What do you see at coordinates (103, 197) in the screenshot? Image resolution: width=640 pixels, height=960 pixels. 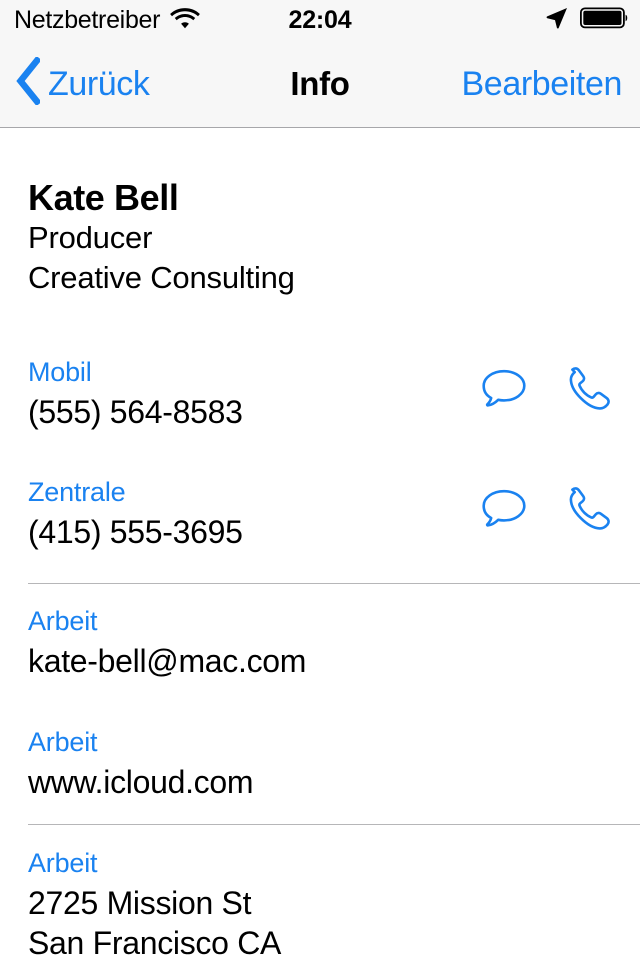 I see `contact-name: Kate Bell` at bounding box center [103, 197].